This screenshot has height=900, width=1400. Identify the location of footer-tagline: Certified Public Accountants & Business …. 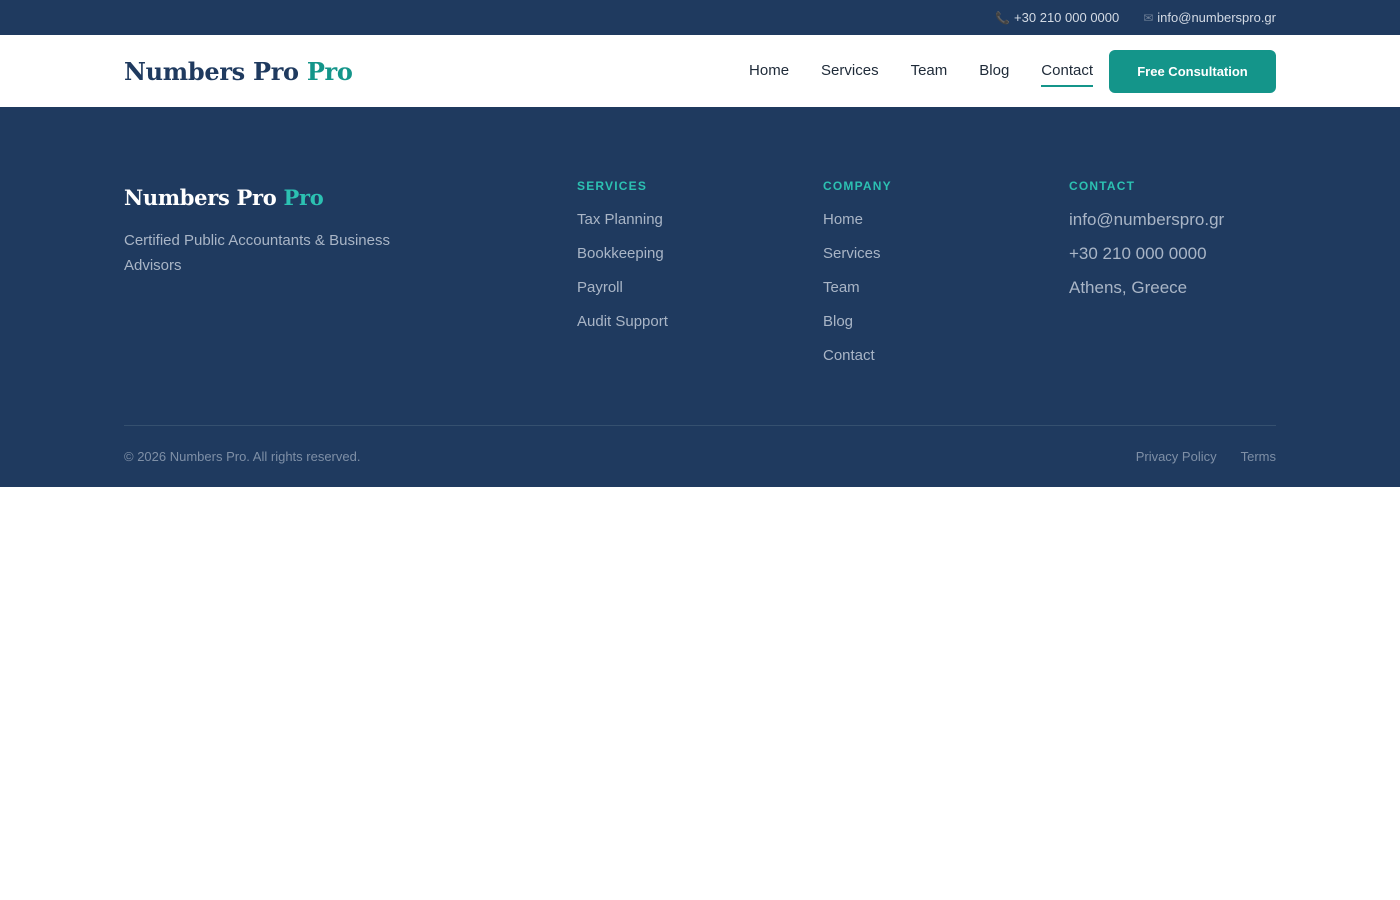
(257, 253).